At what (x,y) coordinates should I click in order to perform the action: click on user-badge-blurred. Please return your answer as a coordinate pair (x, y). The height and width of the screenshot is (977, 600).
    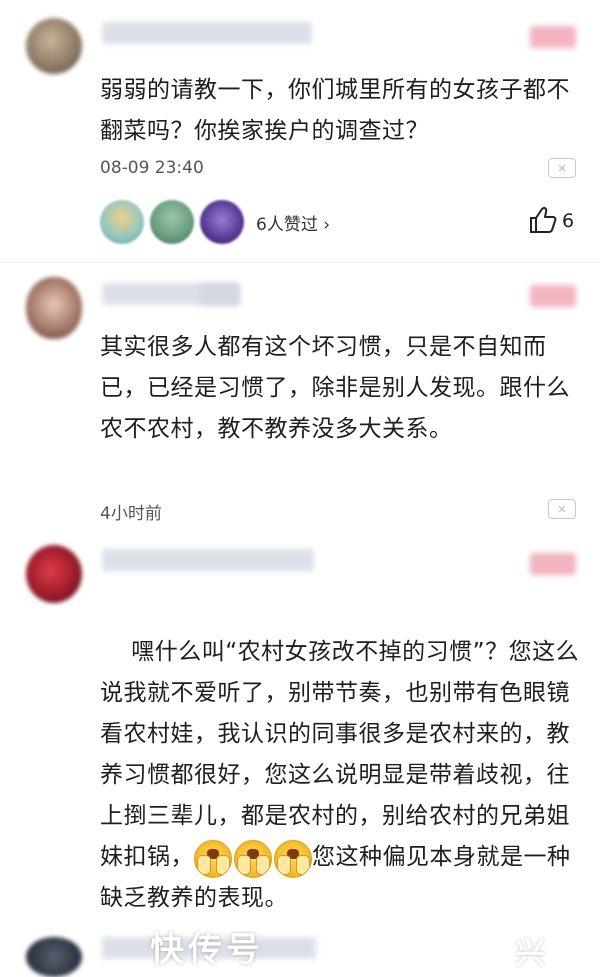
    Looking at the image, I should click on (220, 294).